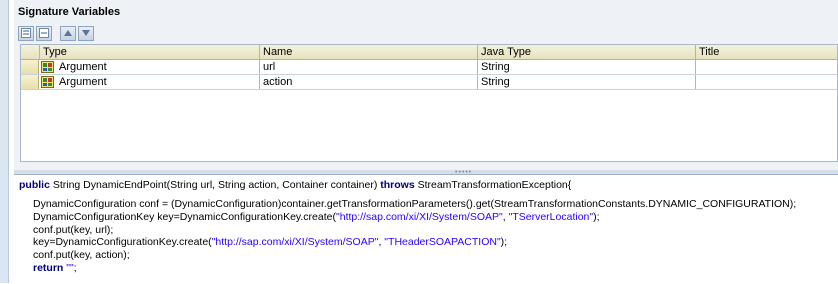 This screenshot has height=284, width=838. What do you see at coordinates (766, 52) in the screenshot?
I see `column-header-title: Title` at bounding box center [766, 52].